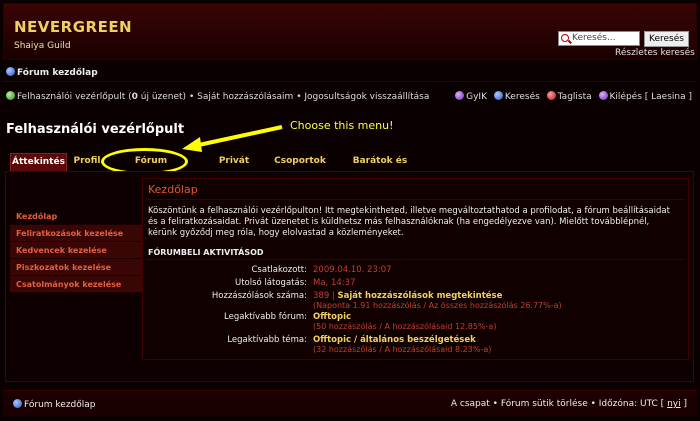  Describe the element at coordinates (476, 97) in the screenshot. I see `faq-link: GyIK` at that location.